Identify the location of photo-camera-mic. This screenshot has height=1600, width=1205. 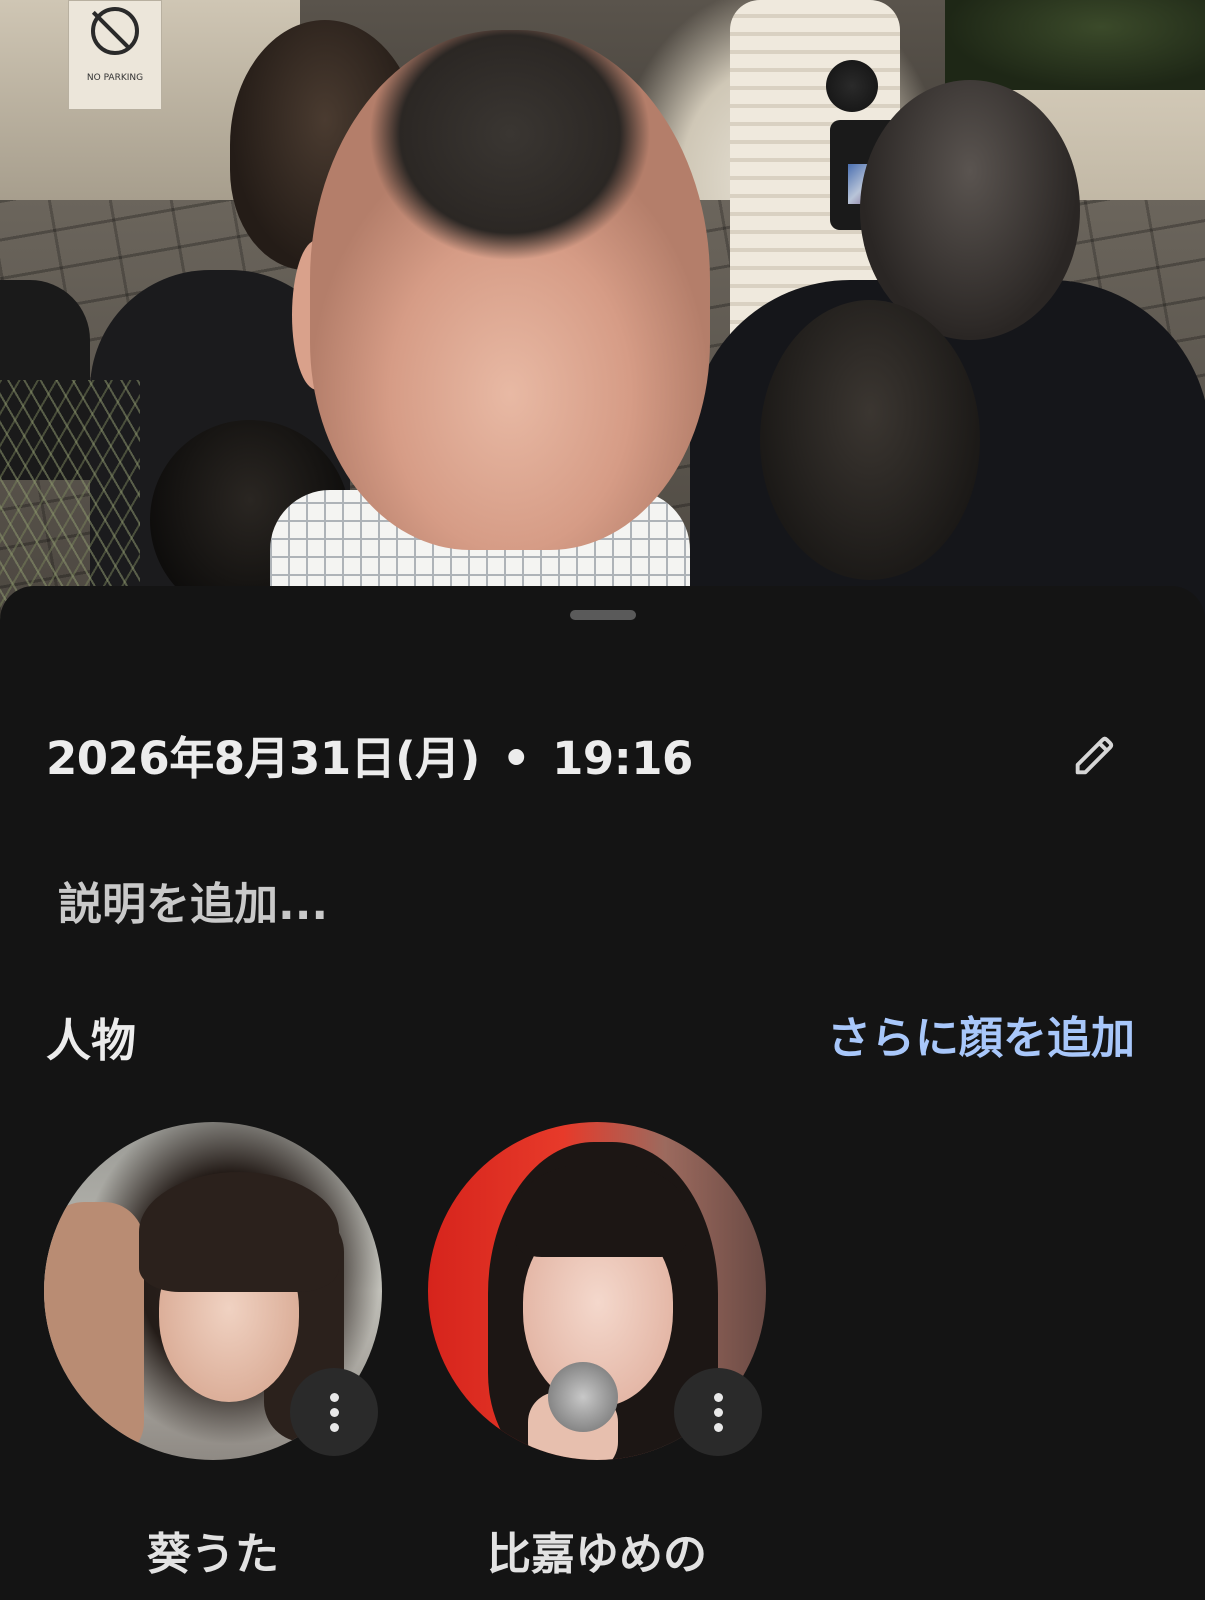
(852, 86).